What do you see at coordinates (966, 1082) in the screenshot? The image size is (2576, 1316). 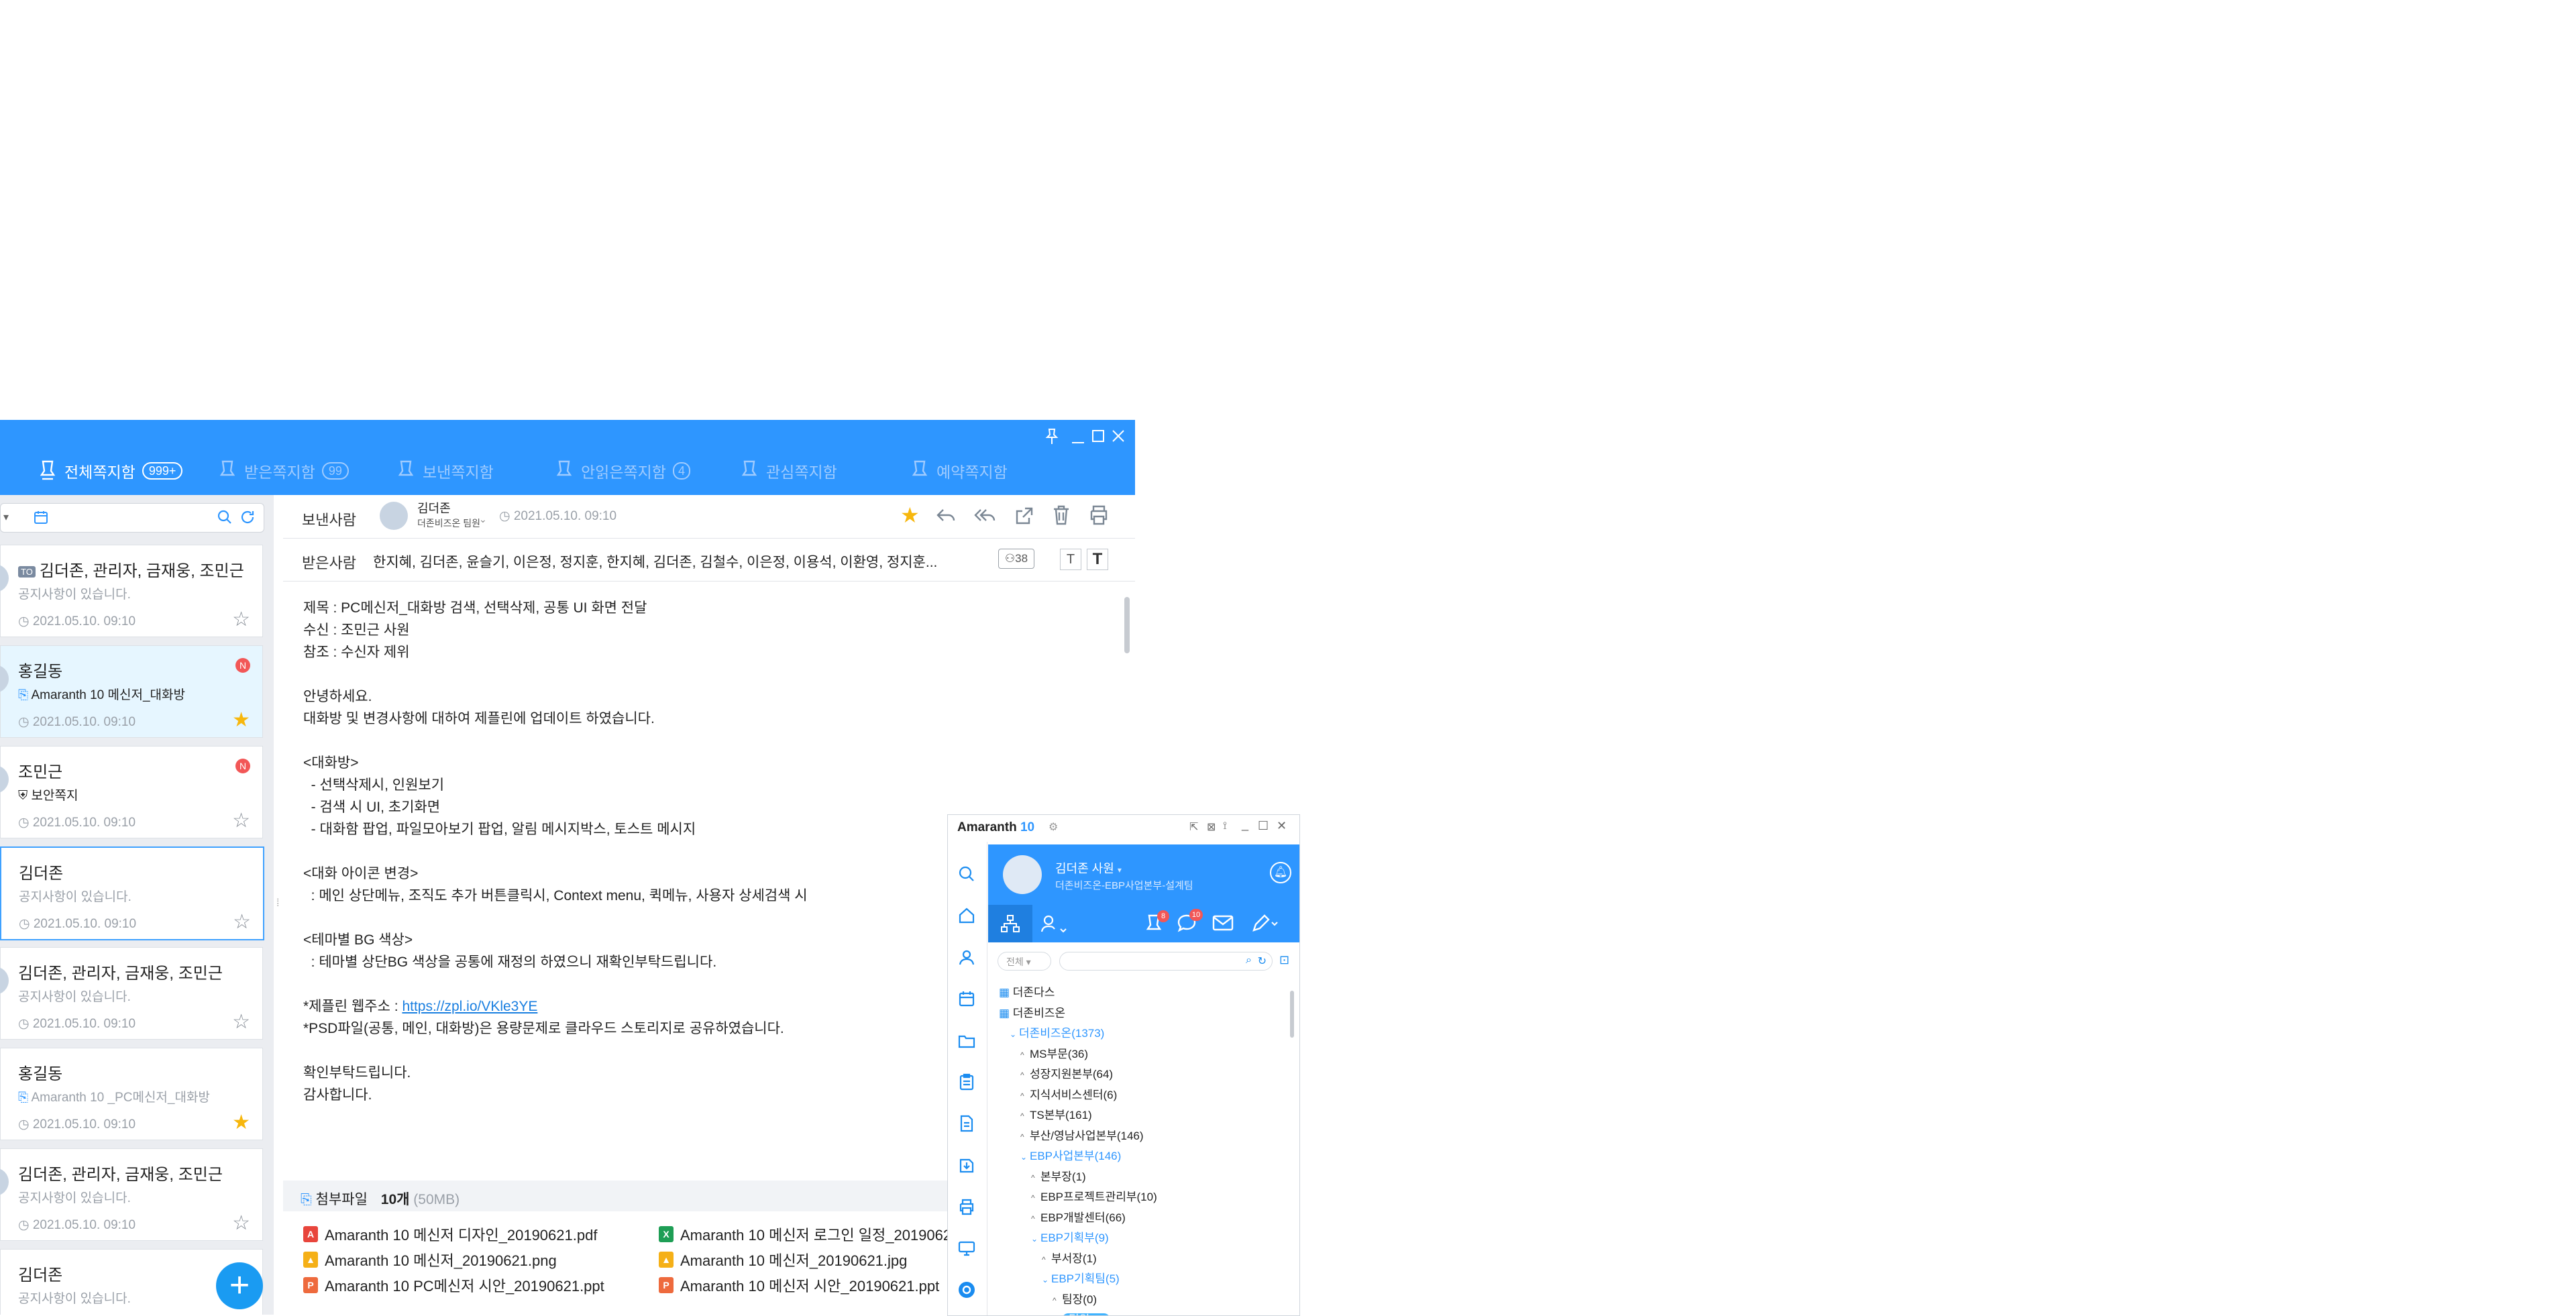 I see `clipboard-icon` at bounding box center [966, 1082].